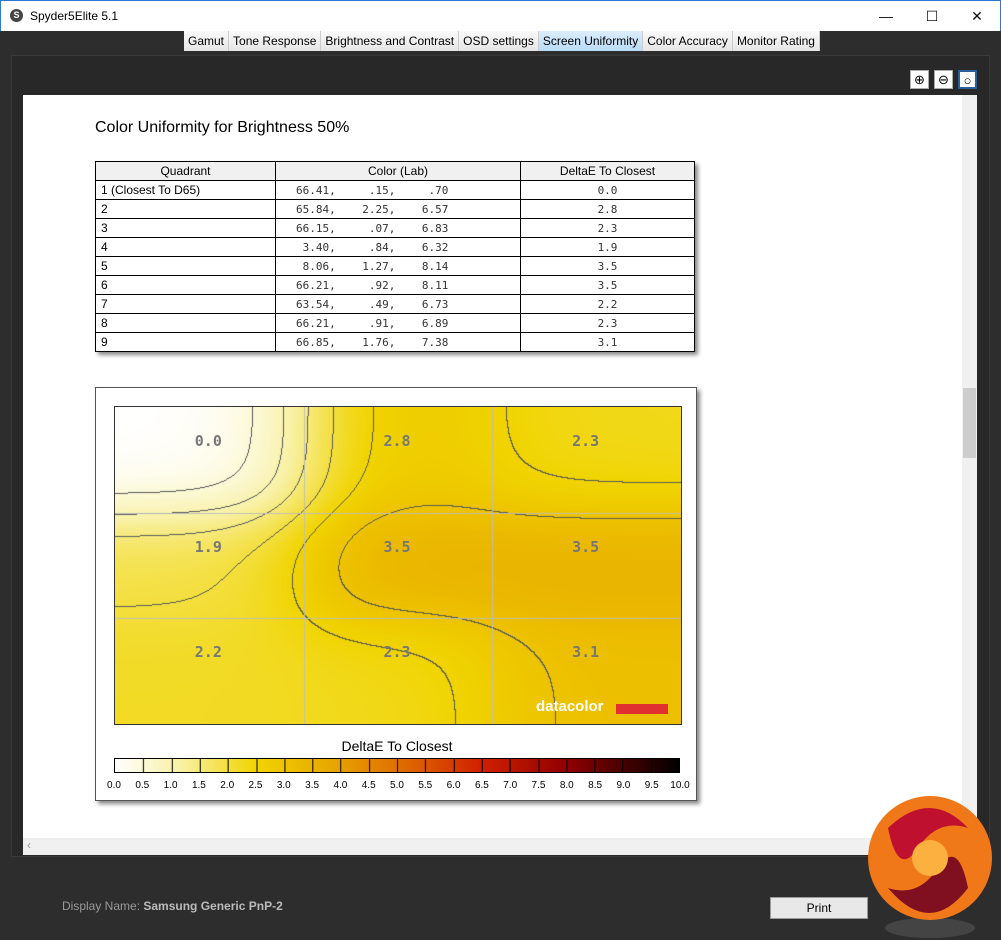 This screenshot has width=1001, height=940. Describe the element at coordinates (185, 171) in the screenshot. I see `column-header: Quadrant` at that location.